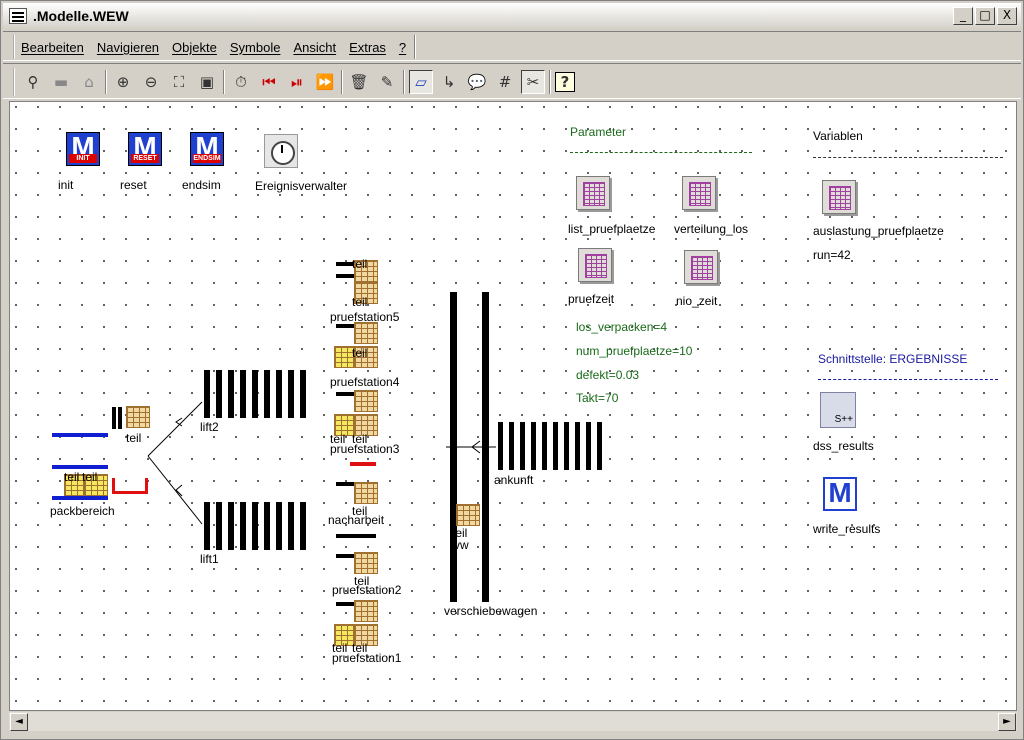 This screenshot has width=1024, height=740. Describe the element at coordinates (468, 515) in the screenshot. I see `verschiebewagen-part-icon` at that location.